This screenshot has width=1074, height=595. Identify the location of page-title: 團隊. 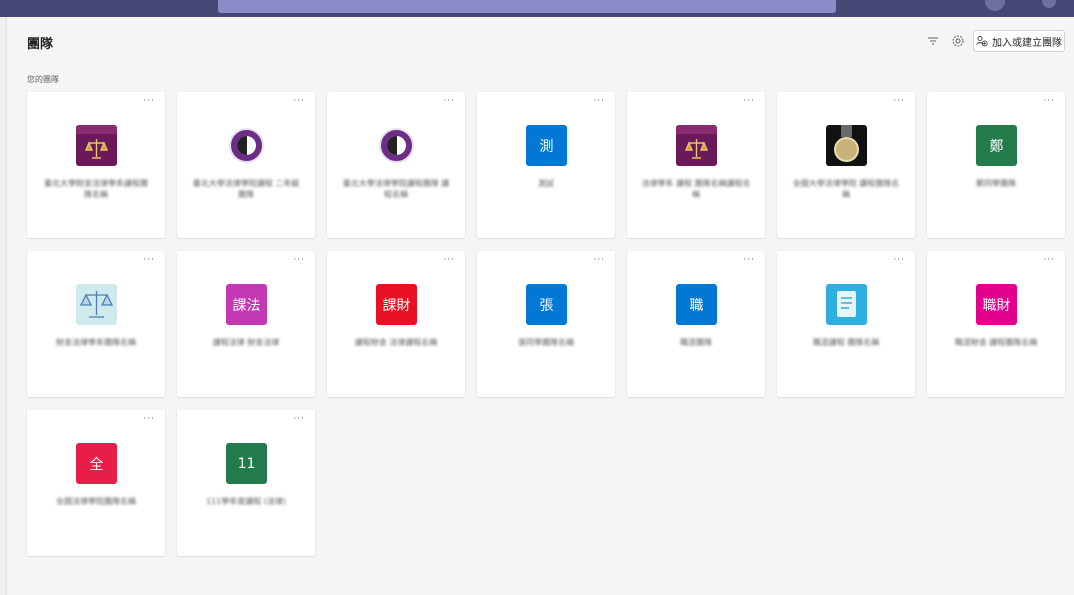
(40, 44).